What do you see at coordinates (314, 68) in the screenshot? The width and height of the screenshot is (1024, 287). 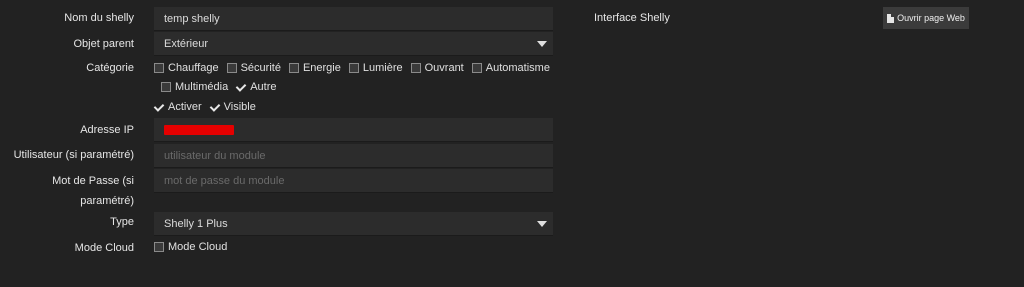 I see `category-energie: Energie` at bounding box center [314, 68].